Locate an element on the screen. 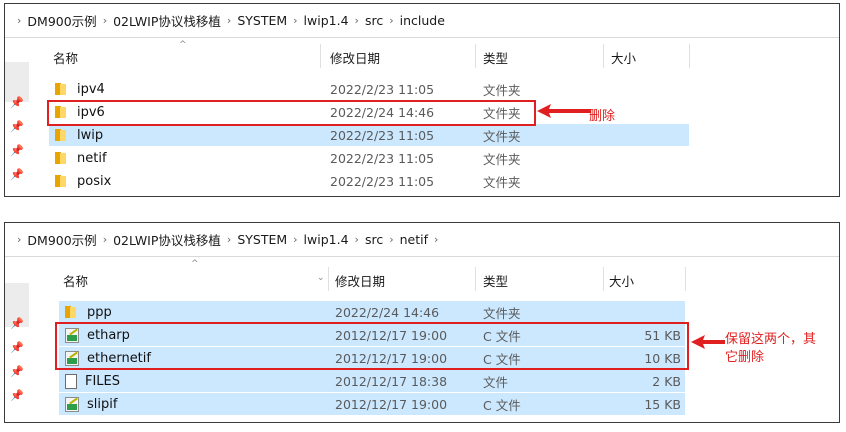 This screenshot has width=846, height=432. annotation-label: 保留这两个，其 is located at coordinates (771, 339).